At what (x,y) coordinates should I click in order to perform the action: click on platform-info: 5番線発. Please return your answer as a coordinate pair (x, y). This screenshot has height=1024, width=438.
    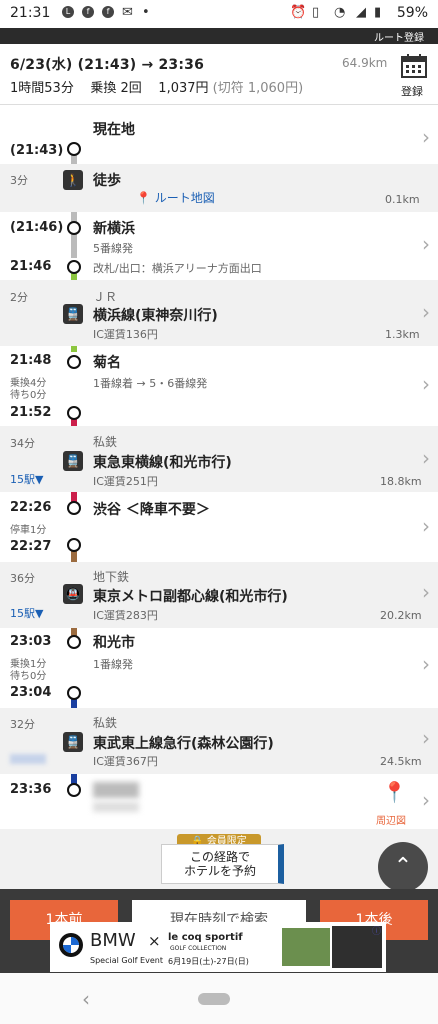
    Looking at the image, I should click on (113, 248).